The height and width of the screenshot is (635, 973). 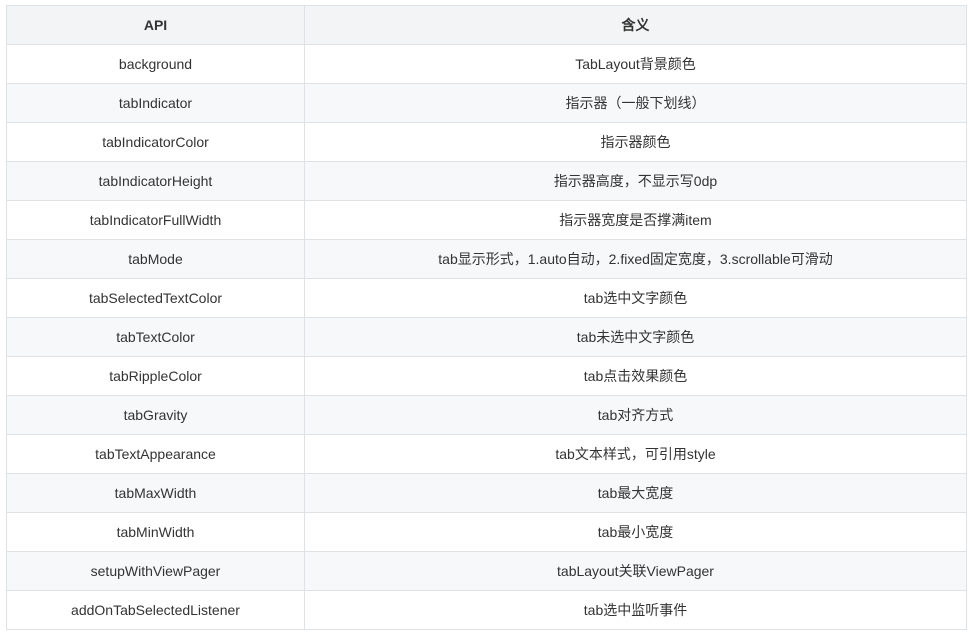 What do you see at coordinates (635, 142) in the screenshot?
I see `meaning-cell: 指示器颜色` at bounding box center [635, 142].